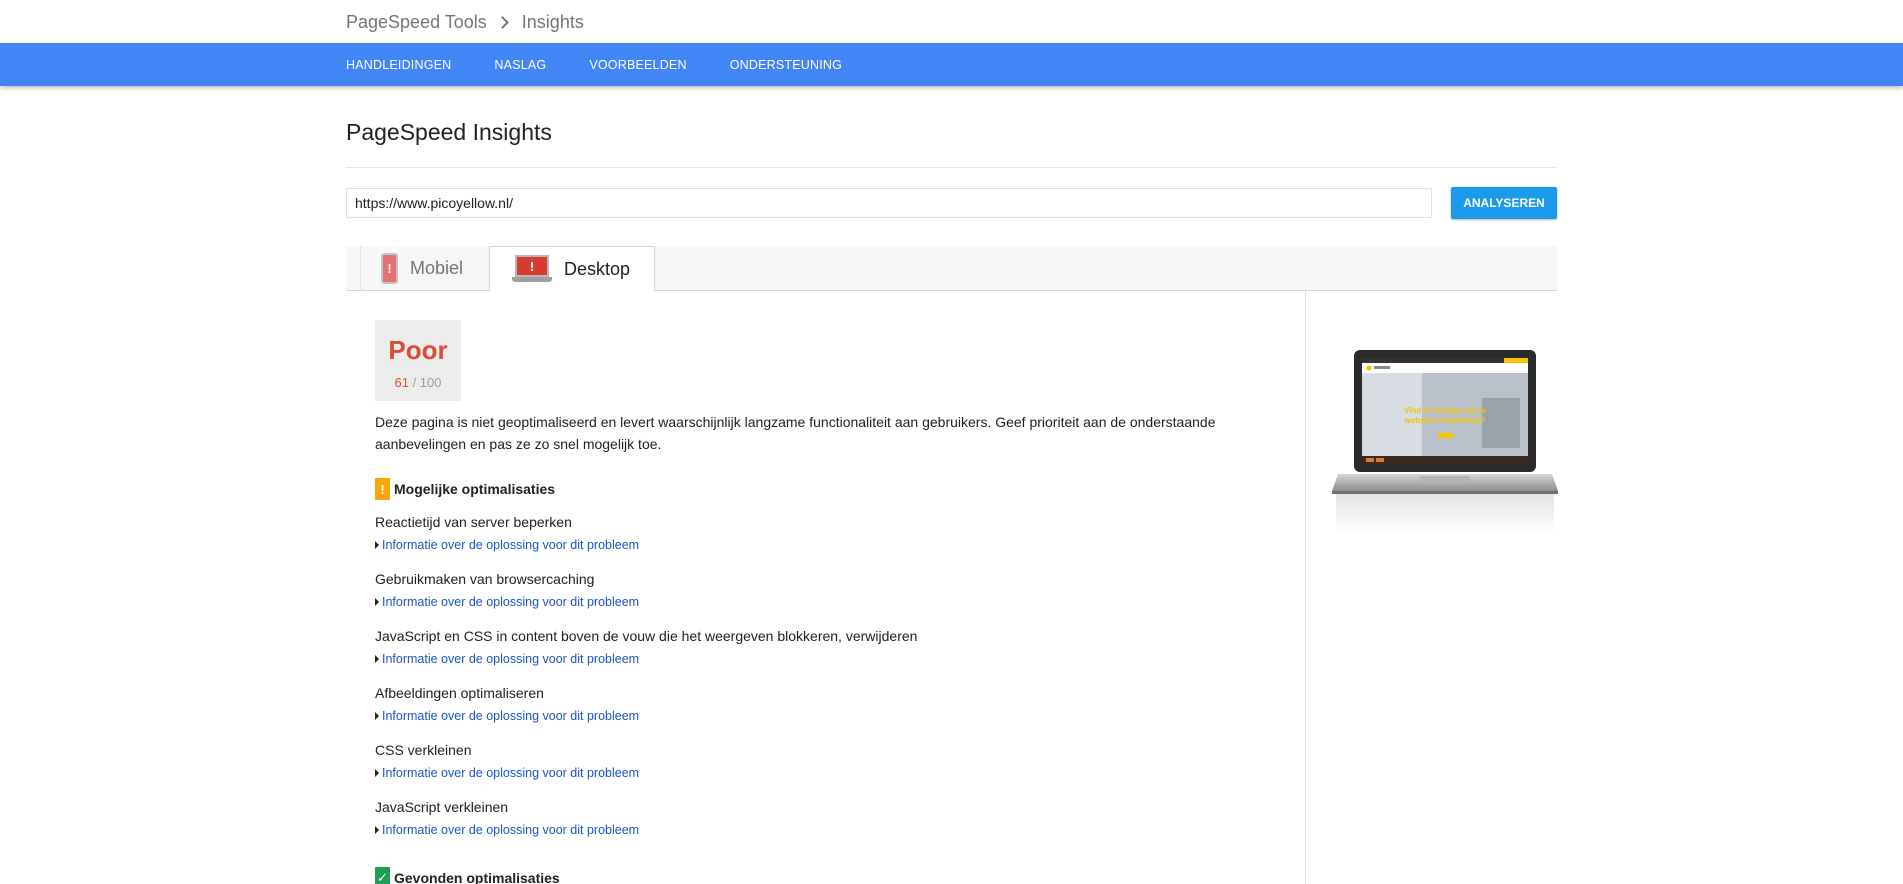  I want to click on score-value: 61, so click(401, 382).